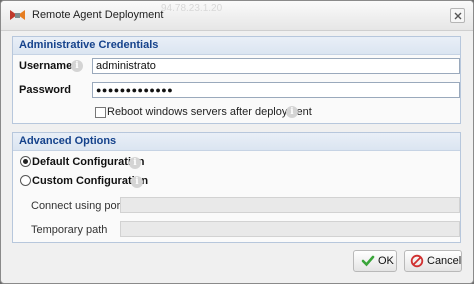 The height and width of the screenshot is (284, 474). I want to click on window-title: Remote Agent Deployment, so click(98, 15).